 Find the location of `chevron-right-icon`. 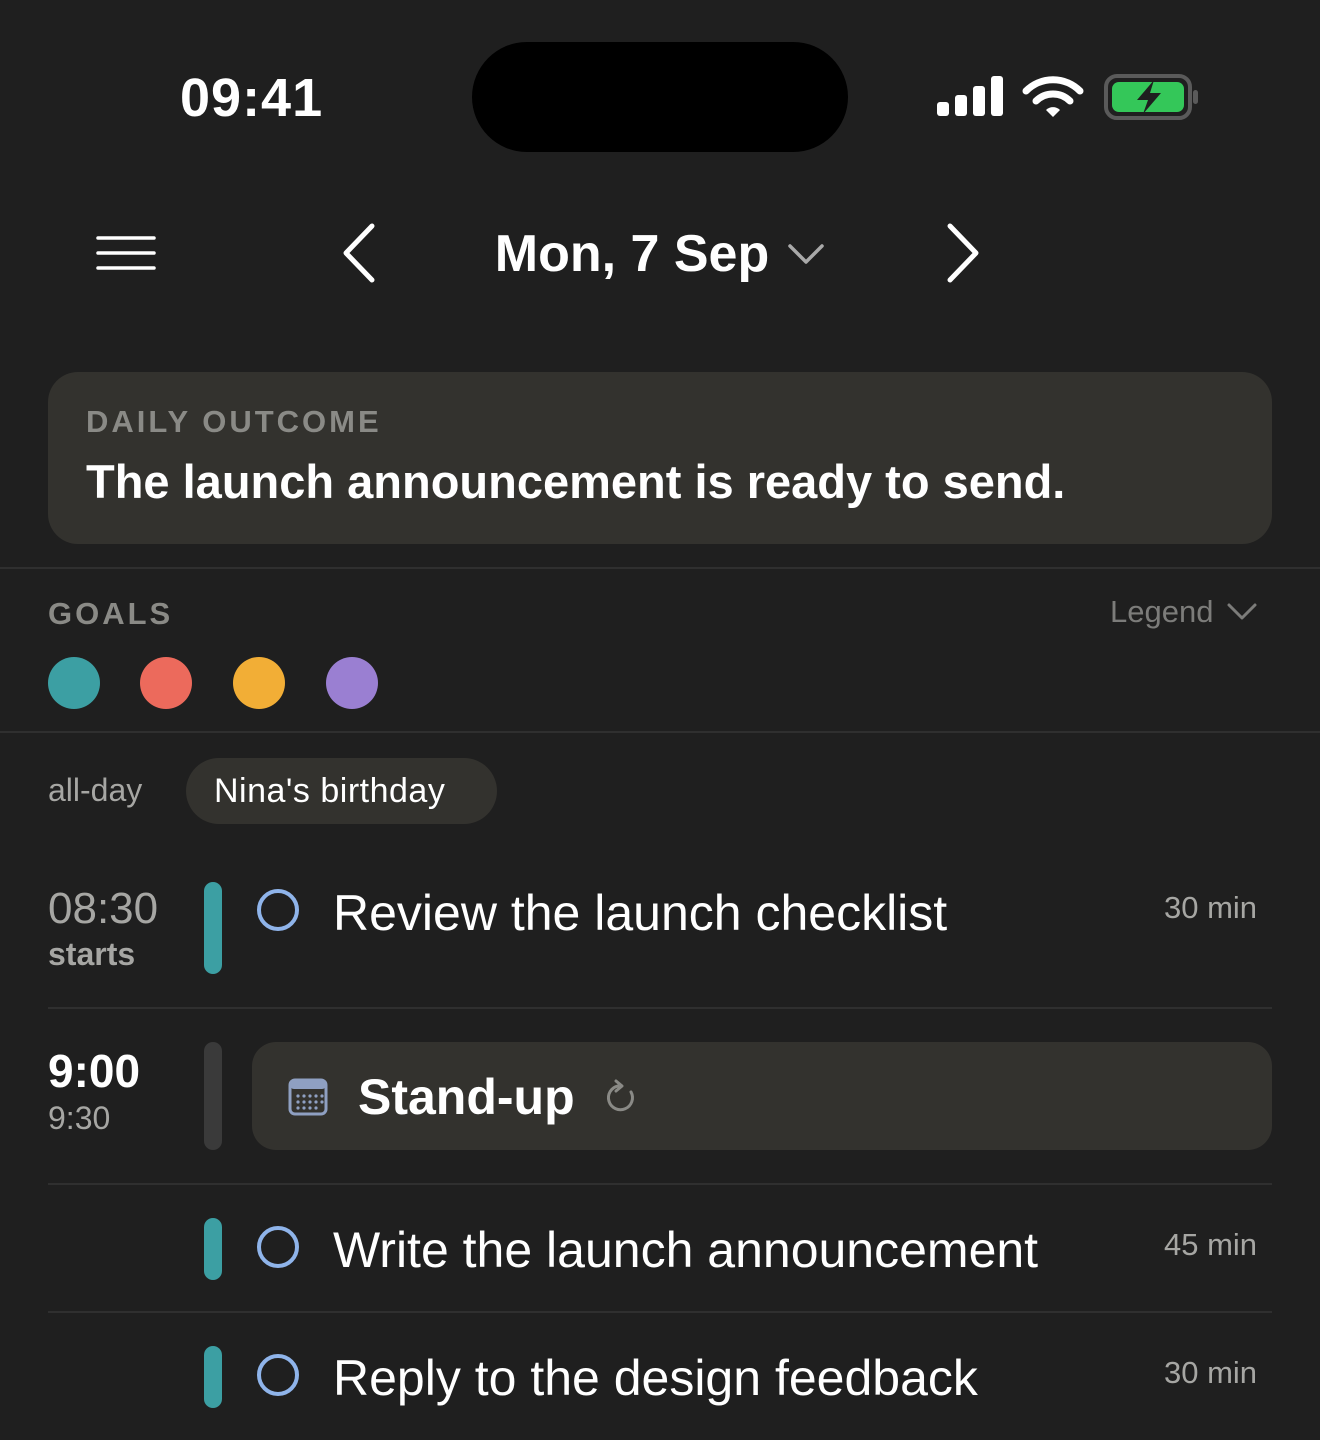

chevron-right-icon is located at coordinates (963, 253).